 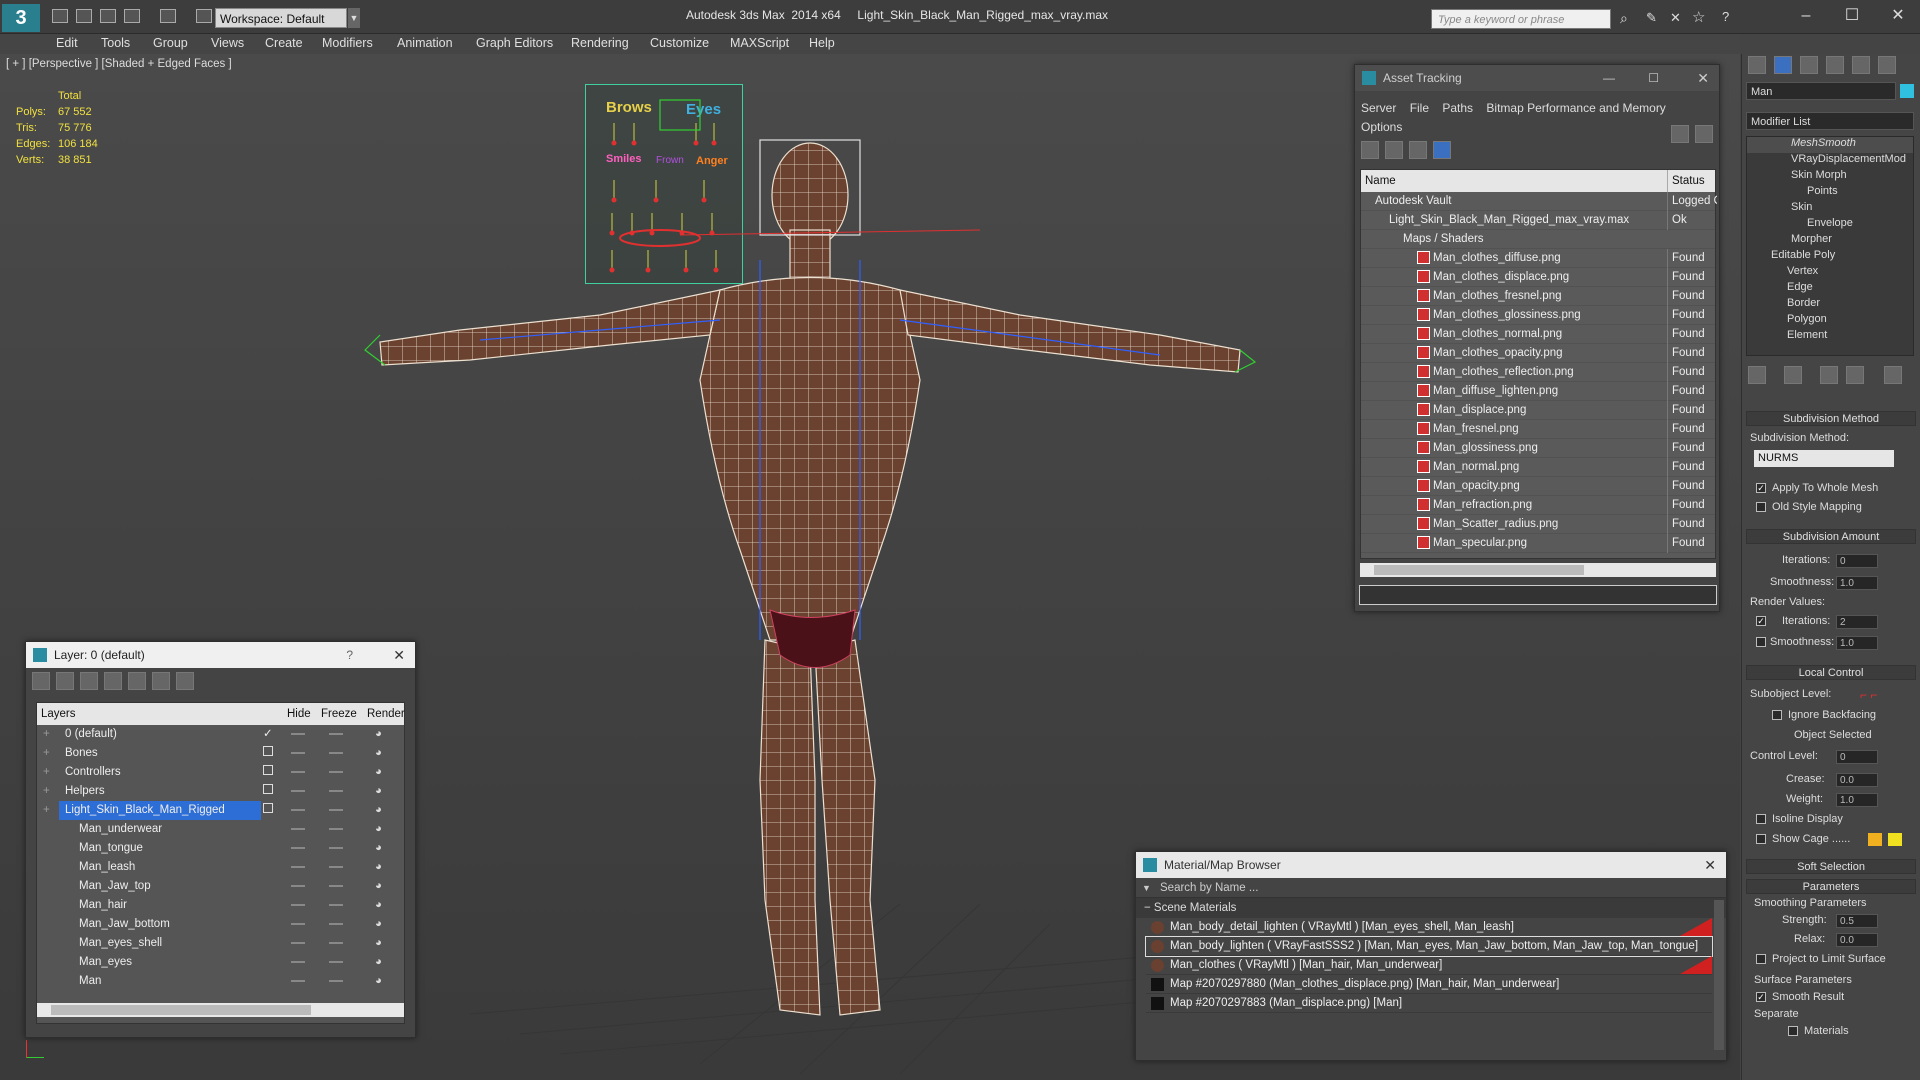 I want to click on layer-row: Light_Skin_Black_Man_Rigged + ◕, so click(x=220, y=810).